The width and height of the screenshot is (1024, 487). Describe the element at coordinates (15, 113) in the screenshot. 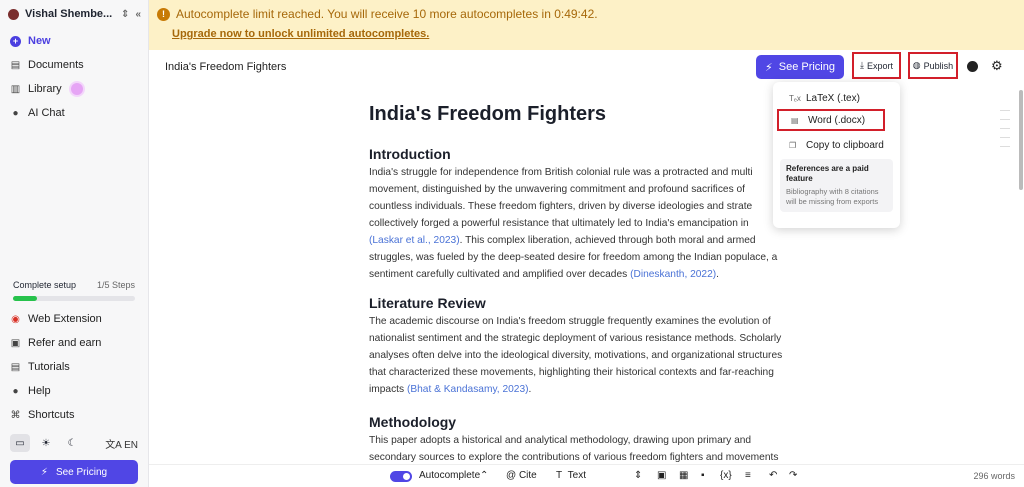

I see `chat-icon: ●` at that location.